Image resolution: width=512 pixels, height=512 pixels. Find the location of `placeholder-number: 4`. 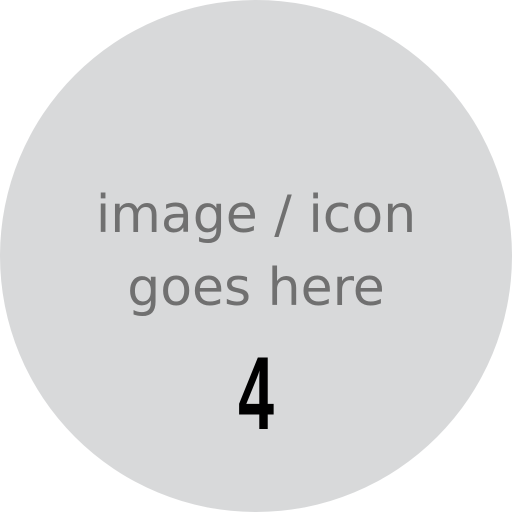

placeholder-number: 4 is located at coordinates (256, 394).